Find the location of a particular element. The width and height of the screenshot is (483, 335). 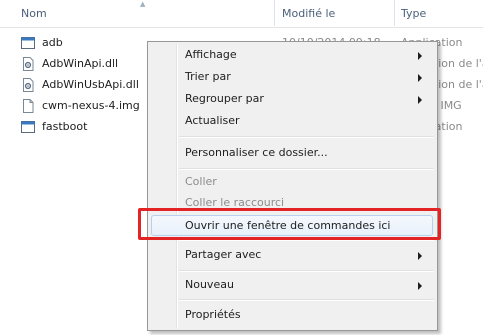

menu-item-label: Affichage is located at coordinates (211, 54).